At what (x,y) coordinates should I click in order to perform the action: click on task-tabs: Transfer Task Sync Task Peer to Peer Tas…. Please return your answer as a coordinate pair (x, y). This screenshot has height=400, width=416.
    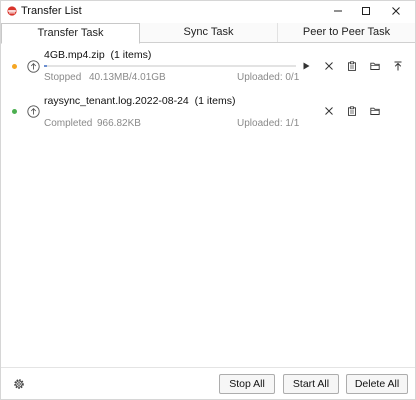
    Looking at the image, I should click on (208, 33).